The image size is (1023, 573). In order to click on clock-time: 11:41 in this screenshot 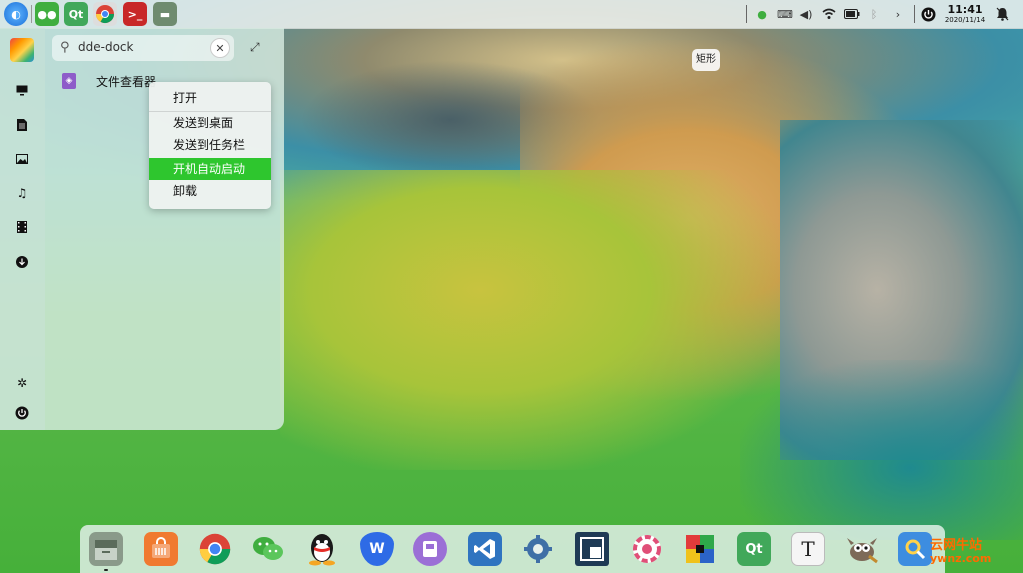, I will do `click(965, 9)`.